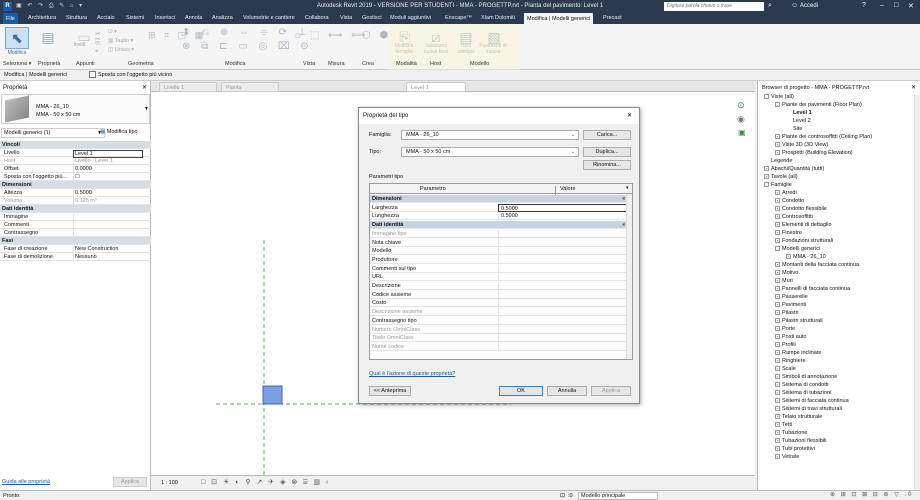 Image resolution: width=920 pixels, height=500 pixels. Describe the element at coordinates (106, 18) in the screenshot. I see `tab-3: Acciaio` at that location.